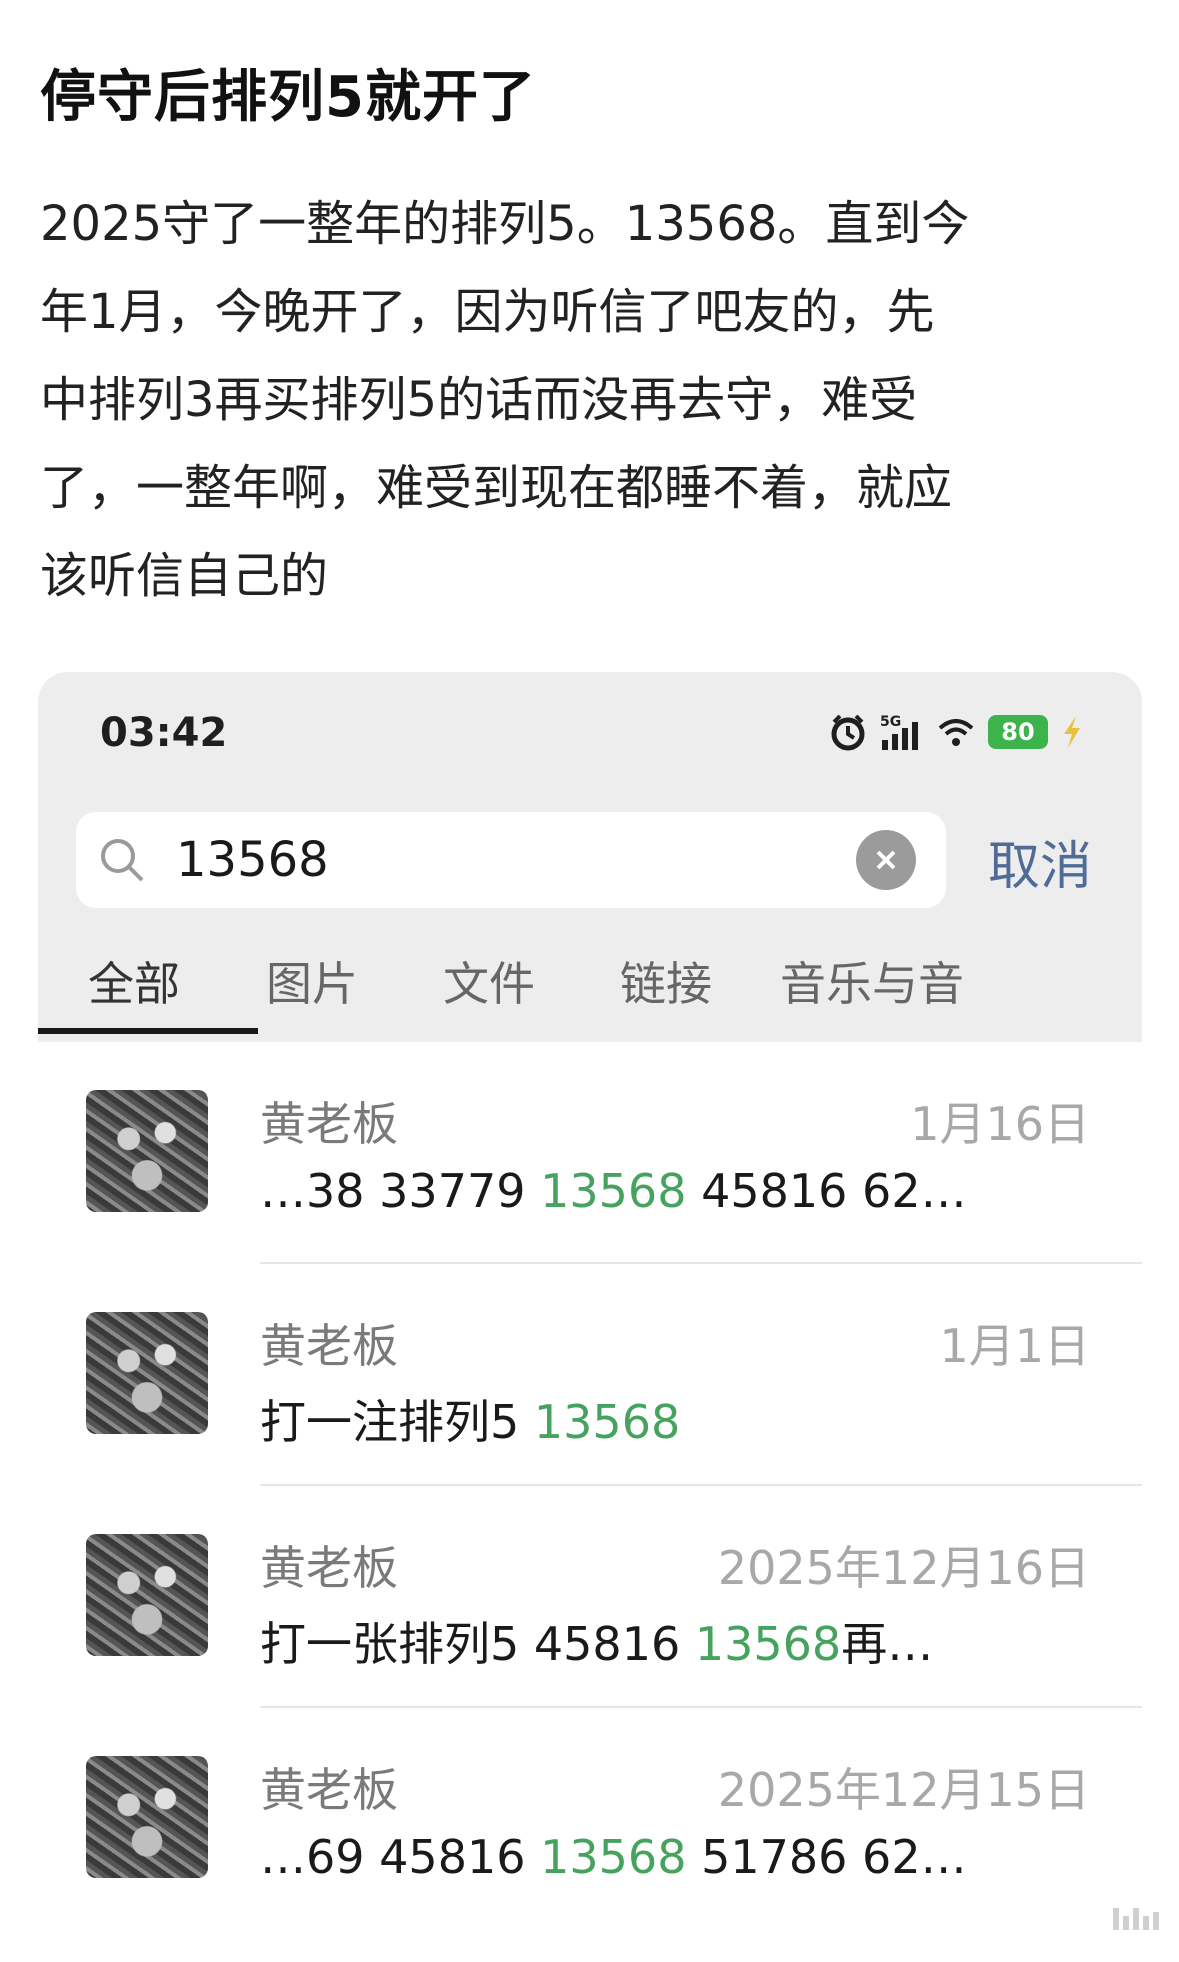 The image size is (1179, 1962). I want to click on message-date: 1月1日, so click(1014, 1346).